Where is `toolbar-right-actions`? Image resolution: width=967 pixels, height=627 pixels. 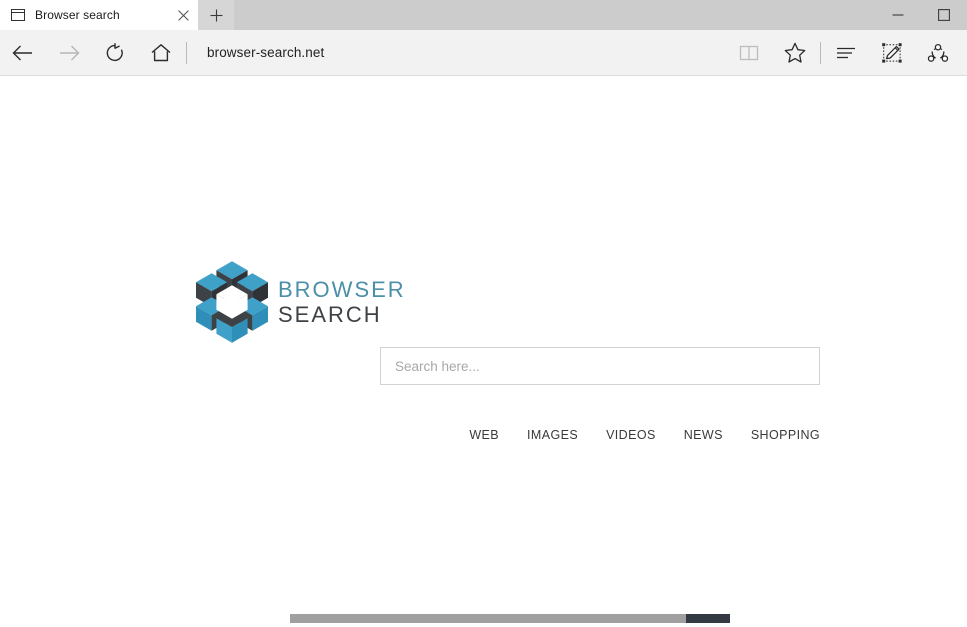 toolbar-right-actions is located at coordinates (846, 53).